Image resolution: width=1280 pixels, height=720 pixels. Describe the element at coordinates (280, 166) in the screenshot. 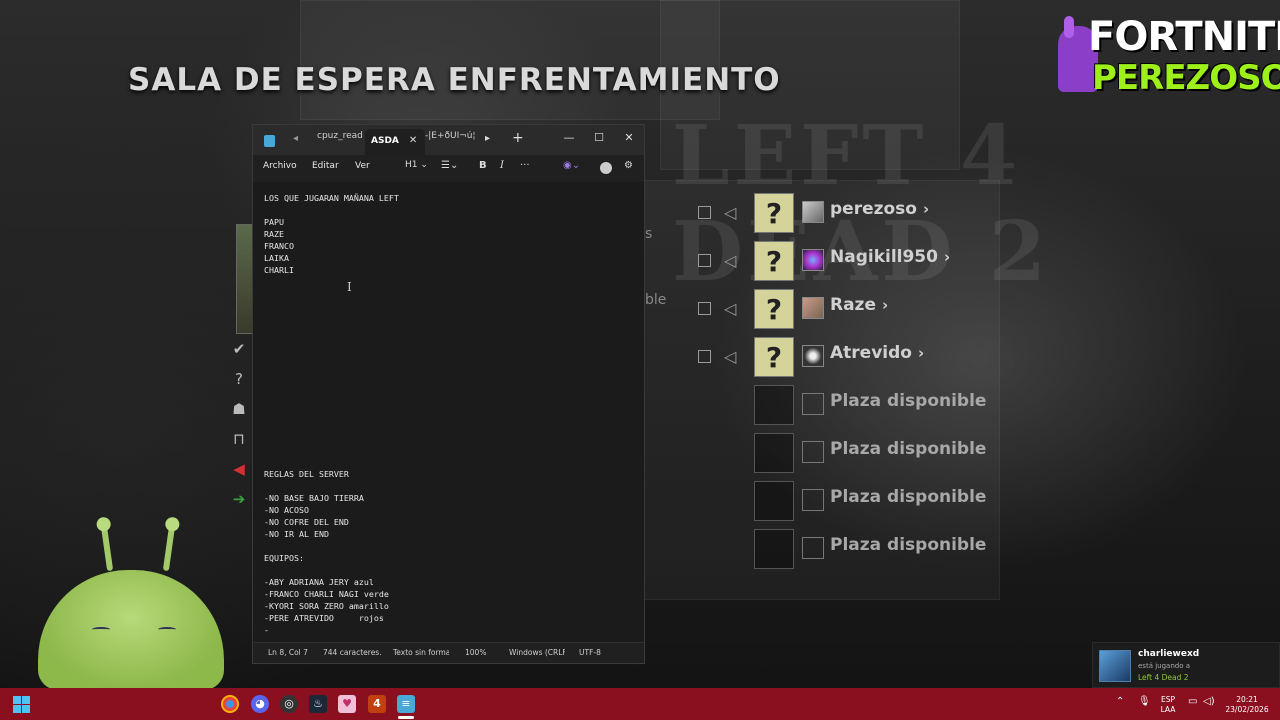

I see `menu-file: Archivo` at that location.